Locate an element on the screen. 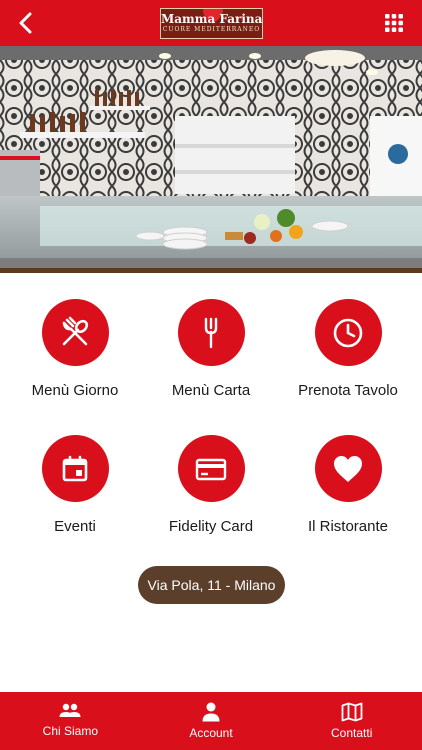 Image resolution: width=422 pixels, height=750 pixels. address-button: Via Pola, 11 - Milano is located at coordinates (211, 585).